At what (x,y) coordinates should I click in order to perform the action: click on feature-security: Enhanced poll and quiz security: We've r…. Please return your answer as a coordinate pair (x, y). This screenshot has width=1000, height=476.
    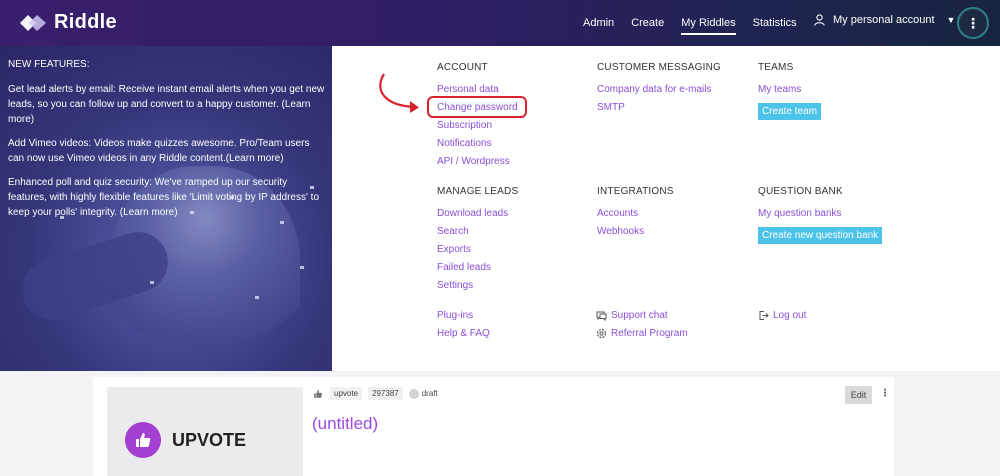
    Looking at the image, I should click on (167, 197).